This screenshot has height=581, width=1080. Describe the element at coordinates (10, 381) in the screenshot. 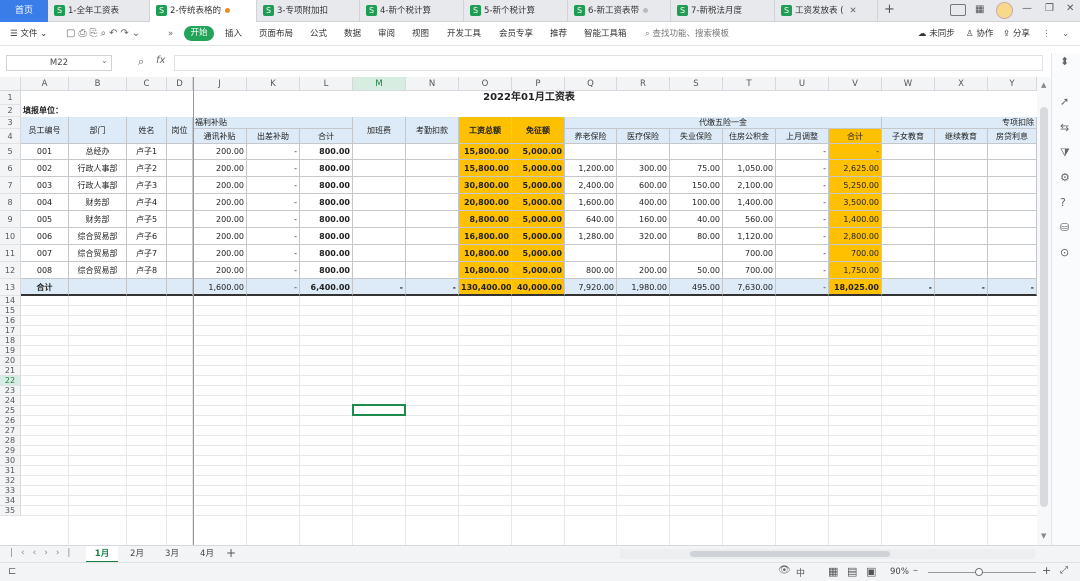

I see `row-header-22: 22` at that location.